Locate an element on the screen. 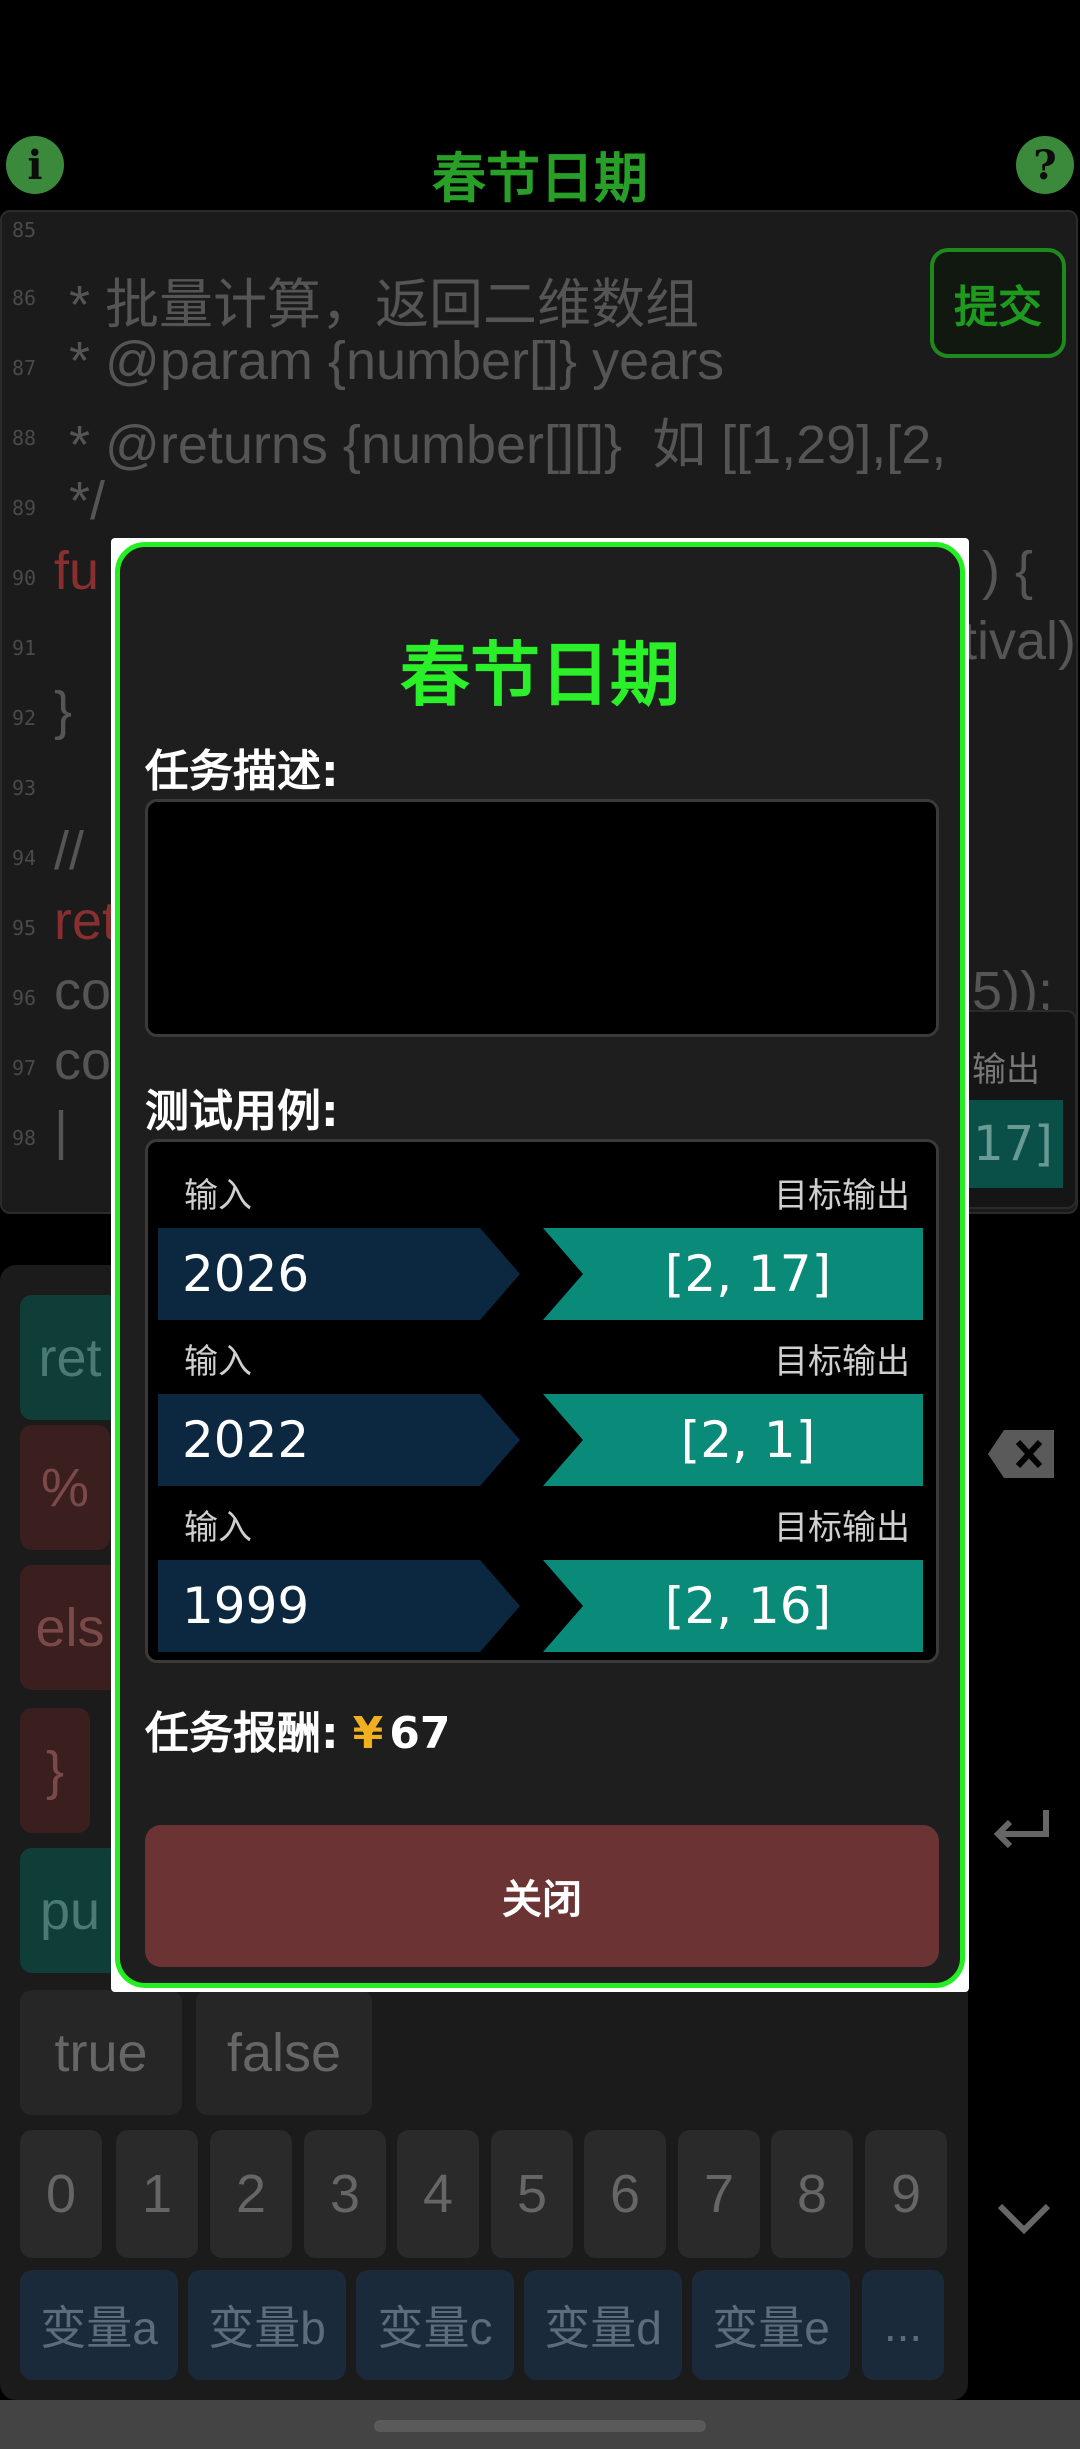 The width and height of the screenshot is (1080, 2449). reward-label: 任务报酬: is located at coordinates (242, 1733).